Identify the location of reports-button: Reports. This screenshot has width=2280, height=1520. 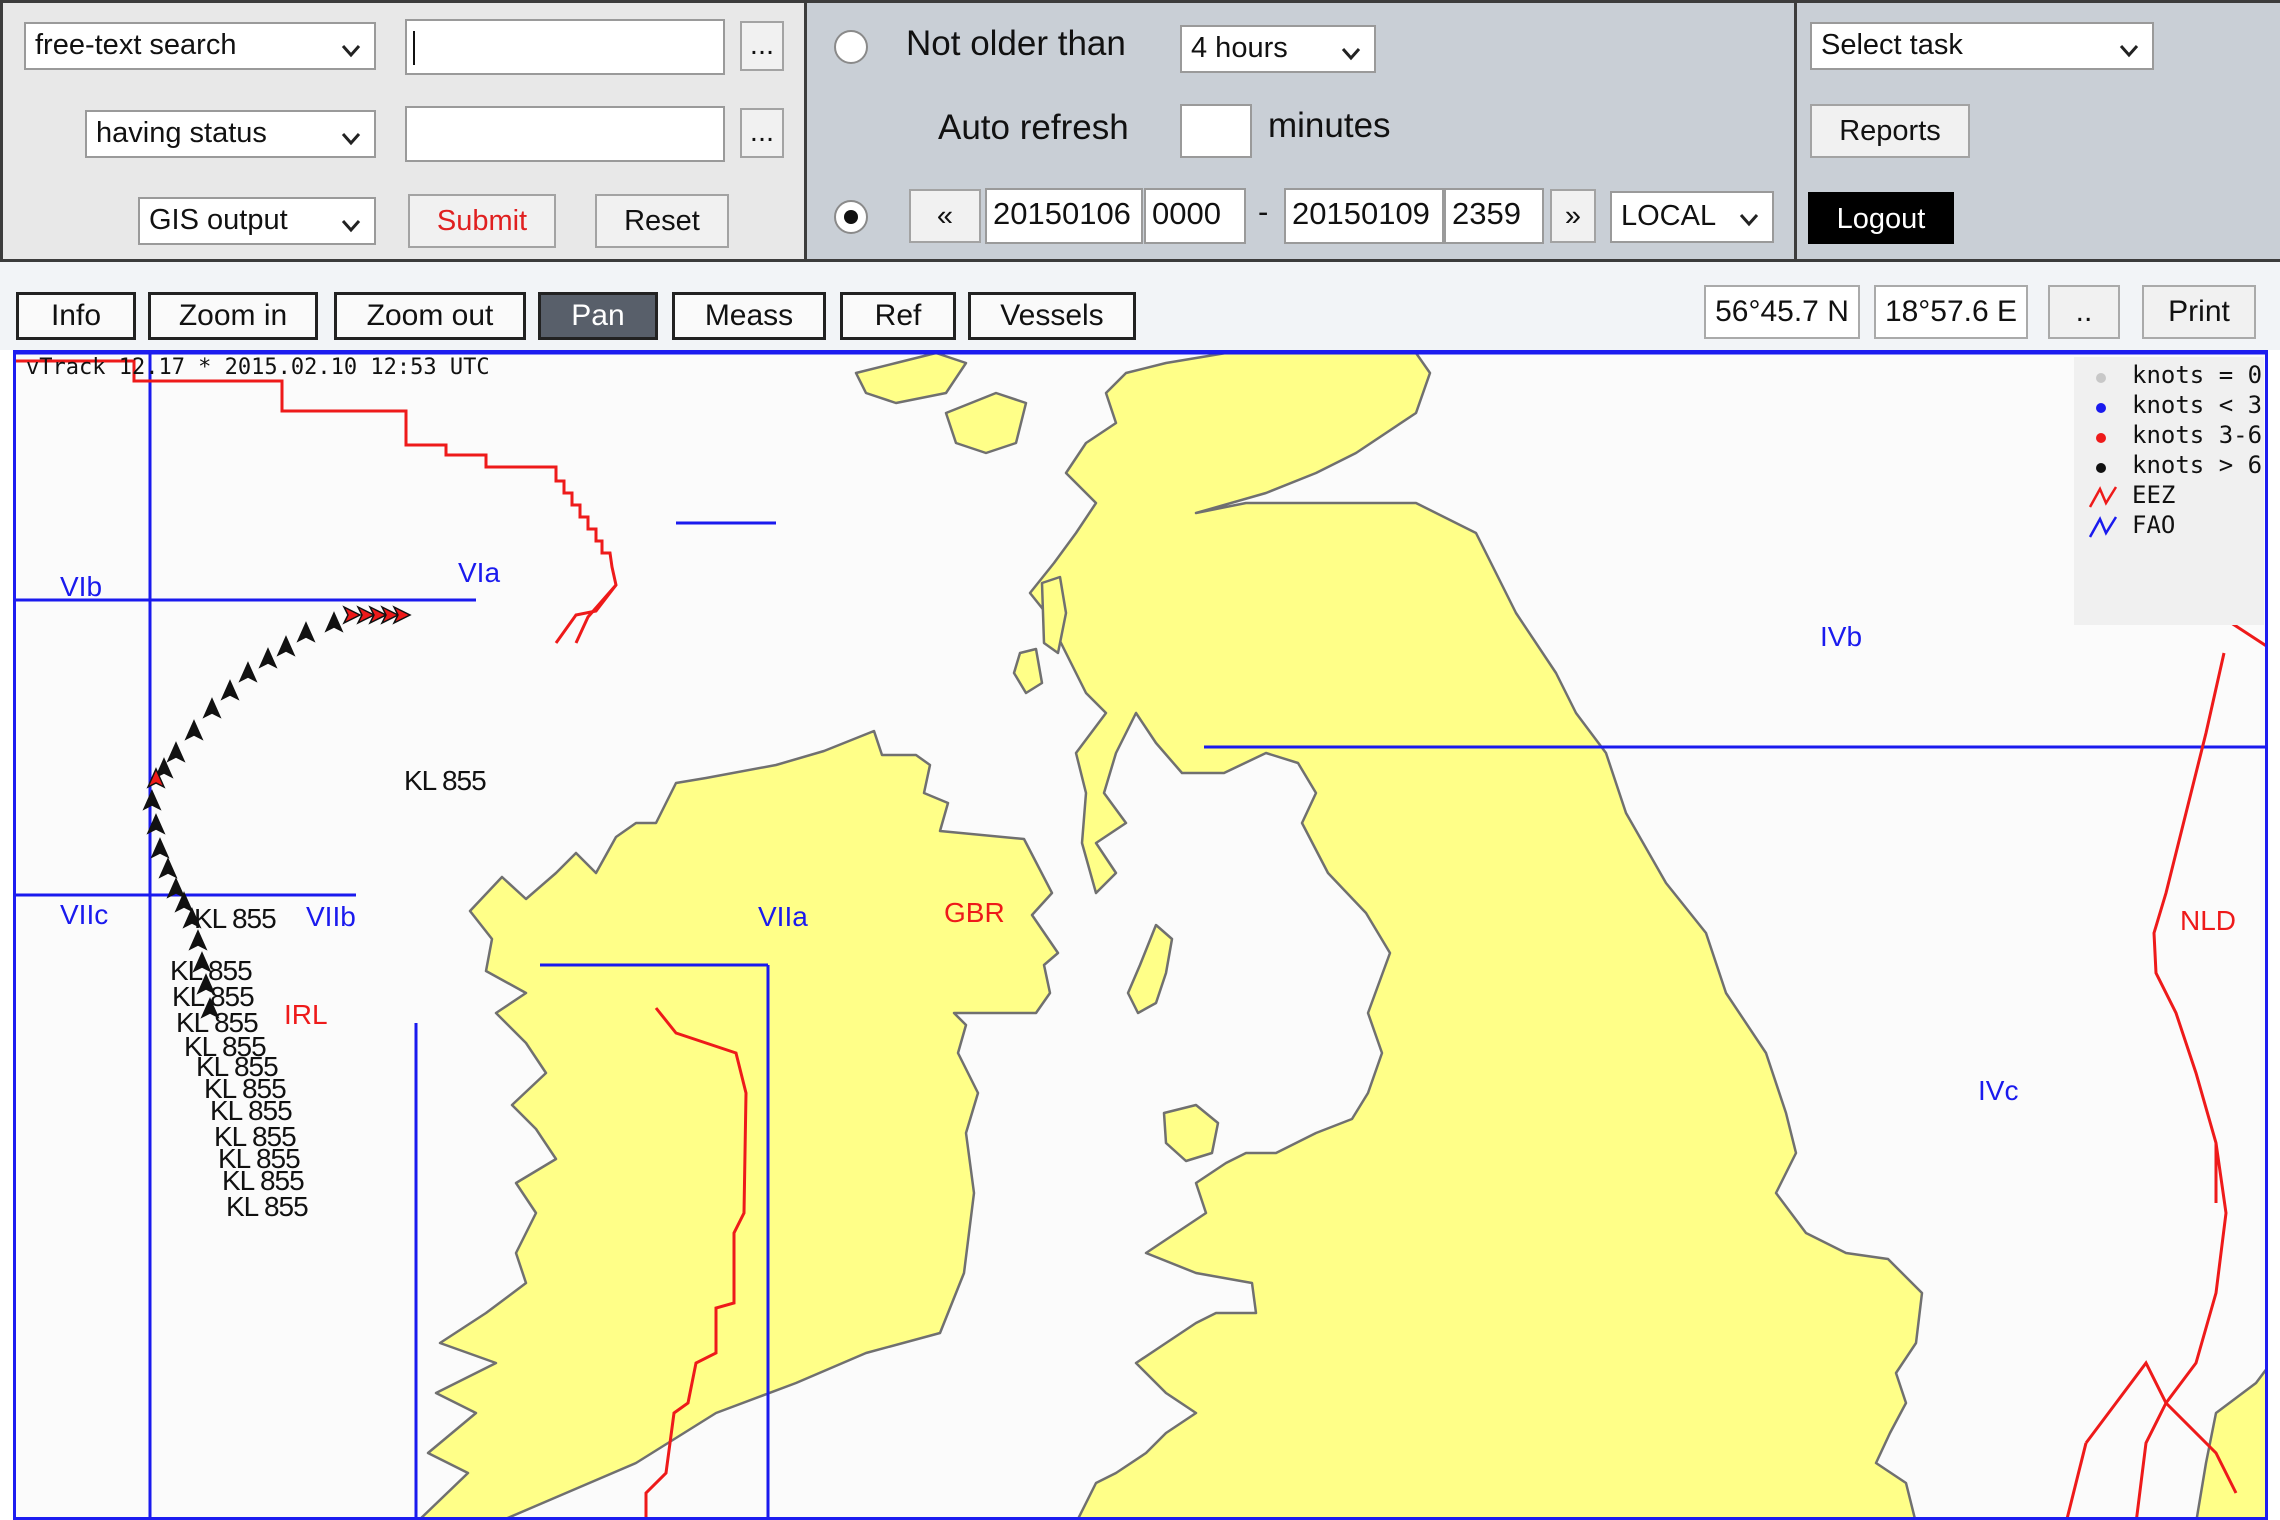
(1890, 131).